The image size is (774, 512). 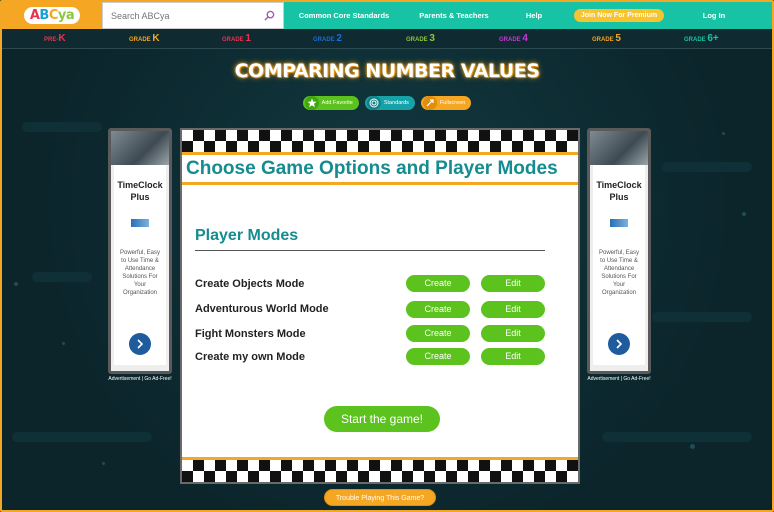 I want to click on grade-level: 4, so click(x=525, y=38).